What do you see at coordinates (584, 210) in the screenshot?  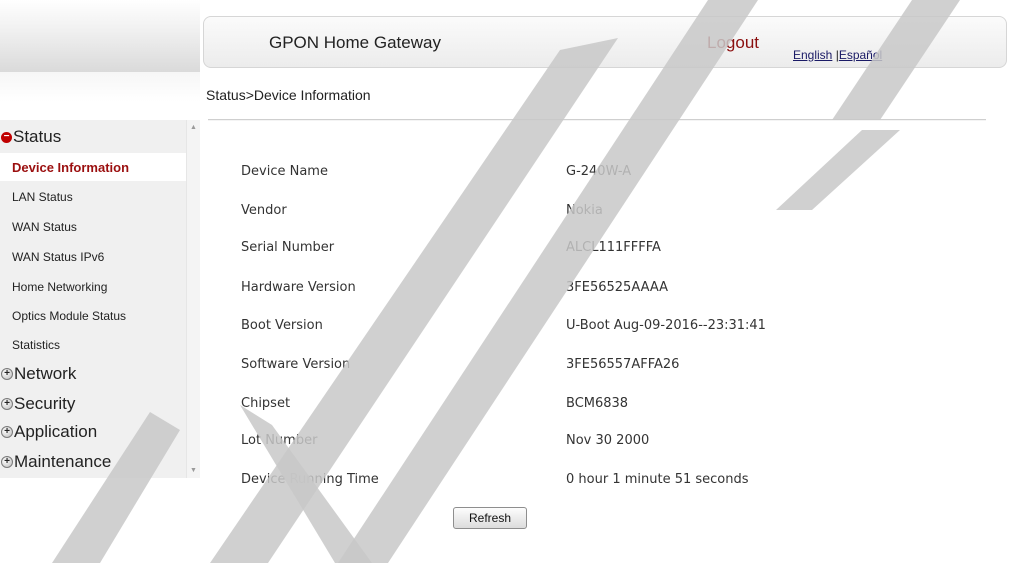 I see `value-vendor: Nokia` at bounding box center [584, 210].